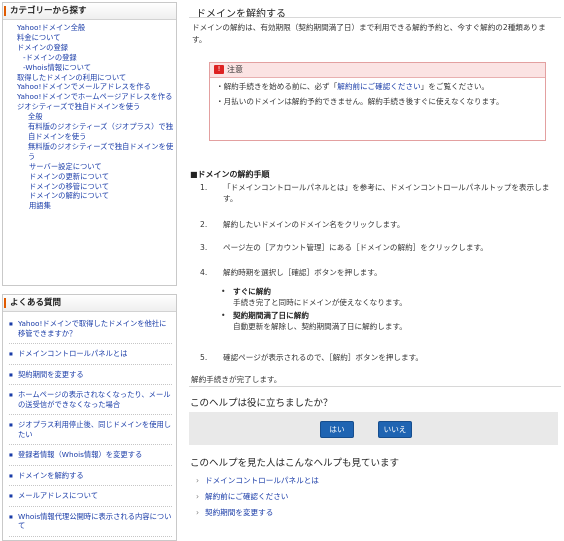  Describe the element at coordinates (90, 455) in the screenshot. I see `faq-item: 登録者情報（Whois情報）を変更する` at that location.